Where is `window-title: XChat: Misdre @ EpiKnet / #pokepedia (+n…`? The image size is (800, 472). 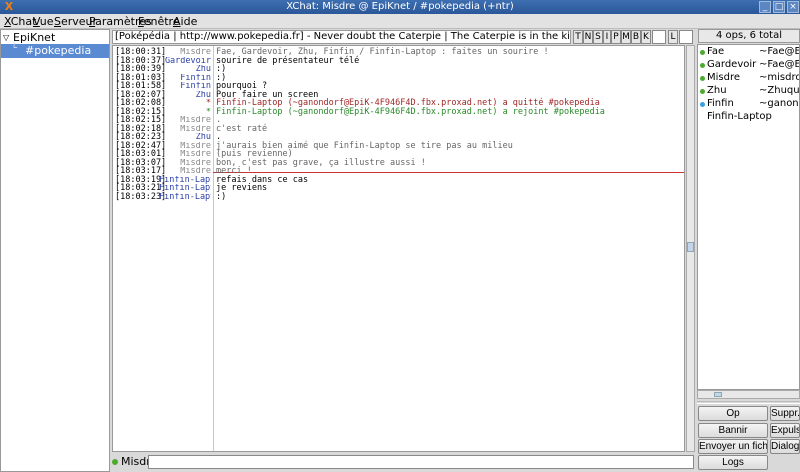
window-title: XChat: Misdre @ EpiKnet / #pokepedia (+n… is located at coordinates (400, 6).